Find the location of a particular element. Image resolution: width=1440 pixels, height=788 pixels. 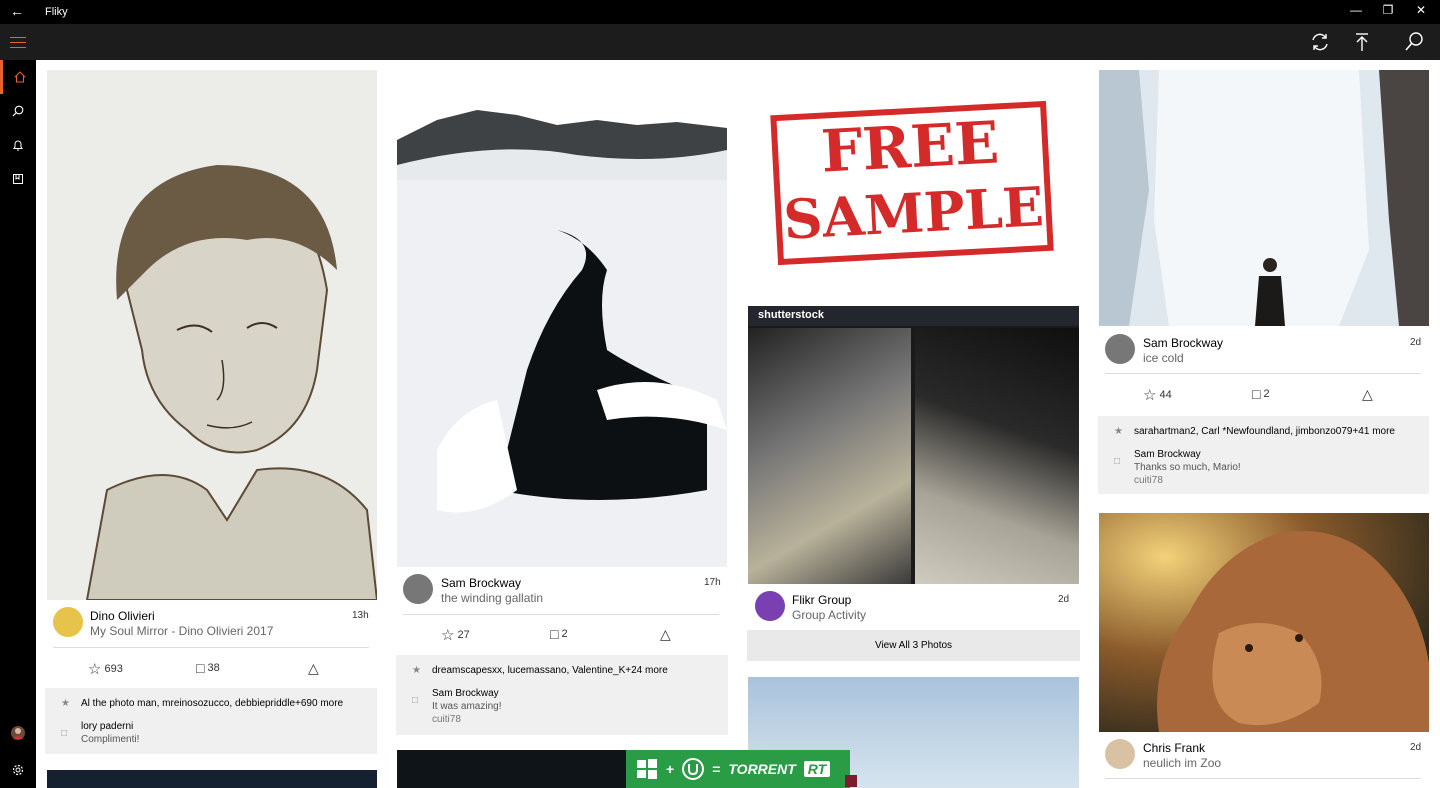

photo-winding-gallatin is located at coordinates (562, 318).